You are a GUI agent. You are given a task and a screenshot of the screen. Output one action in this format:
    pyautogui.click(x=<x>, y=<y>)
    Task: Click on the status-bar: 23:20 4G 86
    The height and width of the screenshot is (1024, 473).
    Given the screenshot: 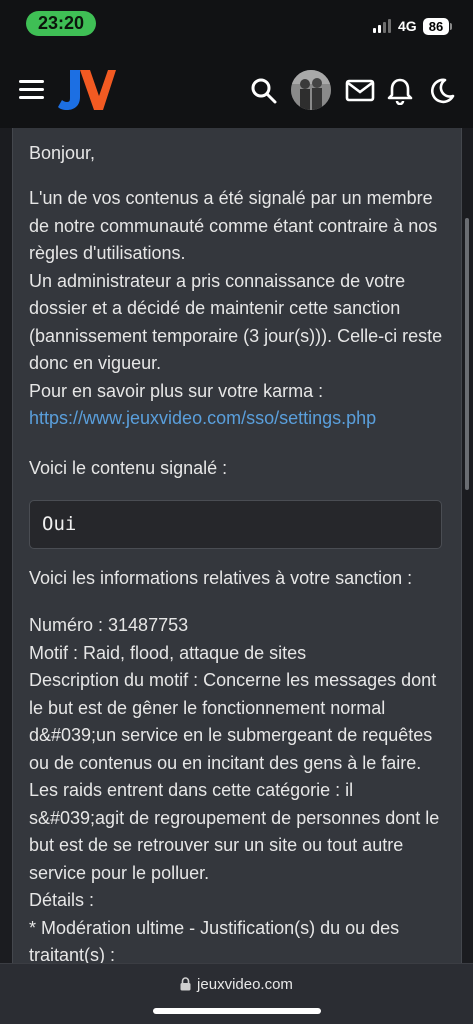 What is the action you would take?
    pyautogui.click(x=236, y=25)
    